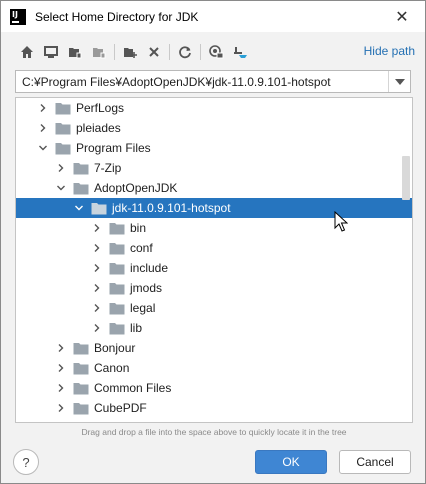 The height and width of the screenshot is (484, 426). Describe the element at coordinates (108, 168) in the screenshot. I see `tree-row-label: 7-Zip` at that location.